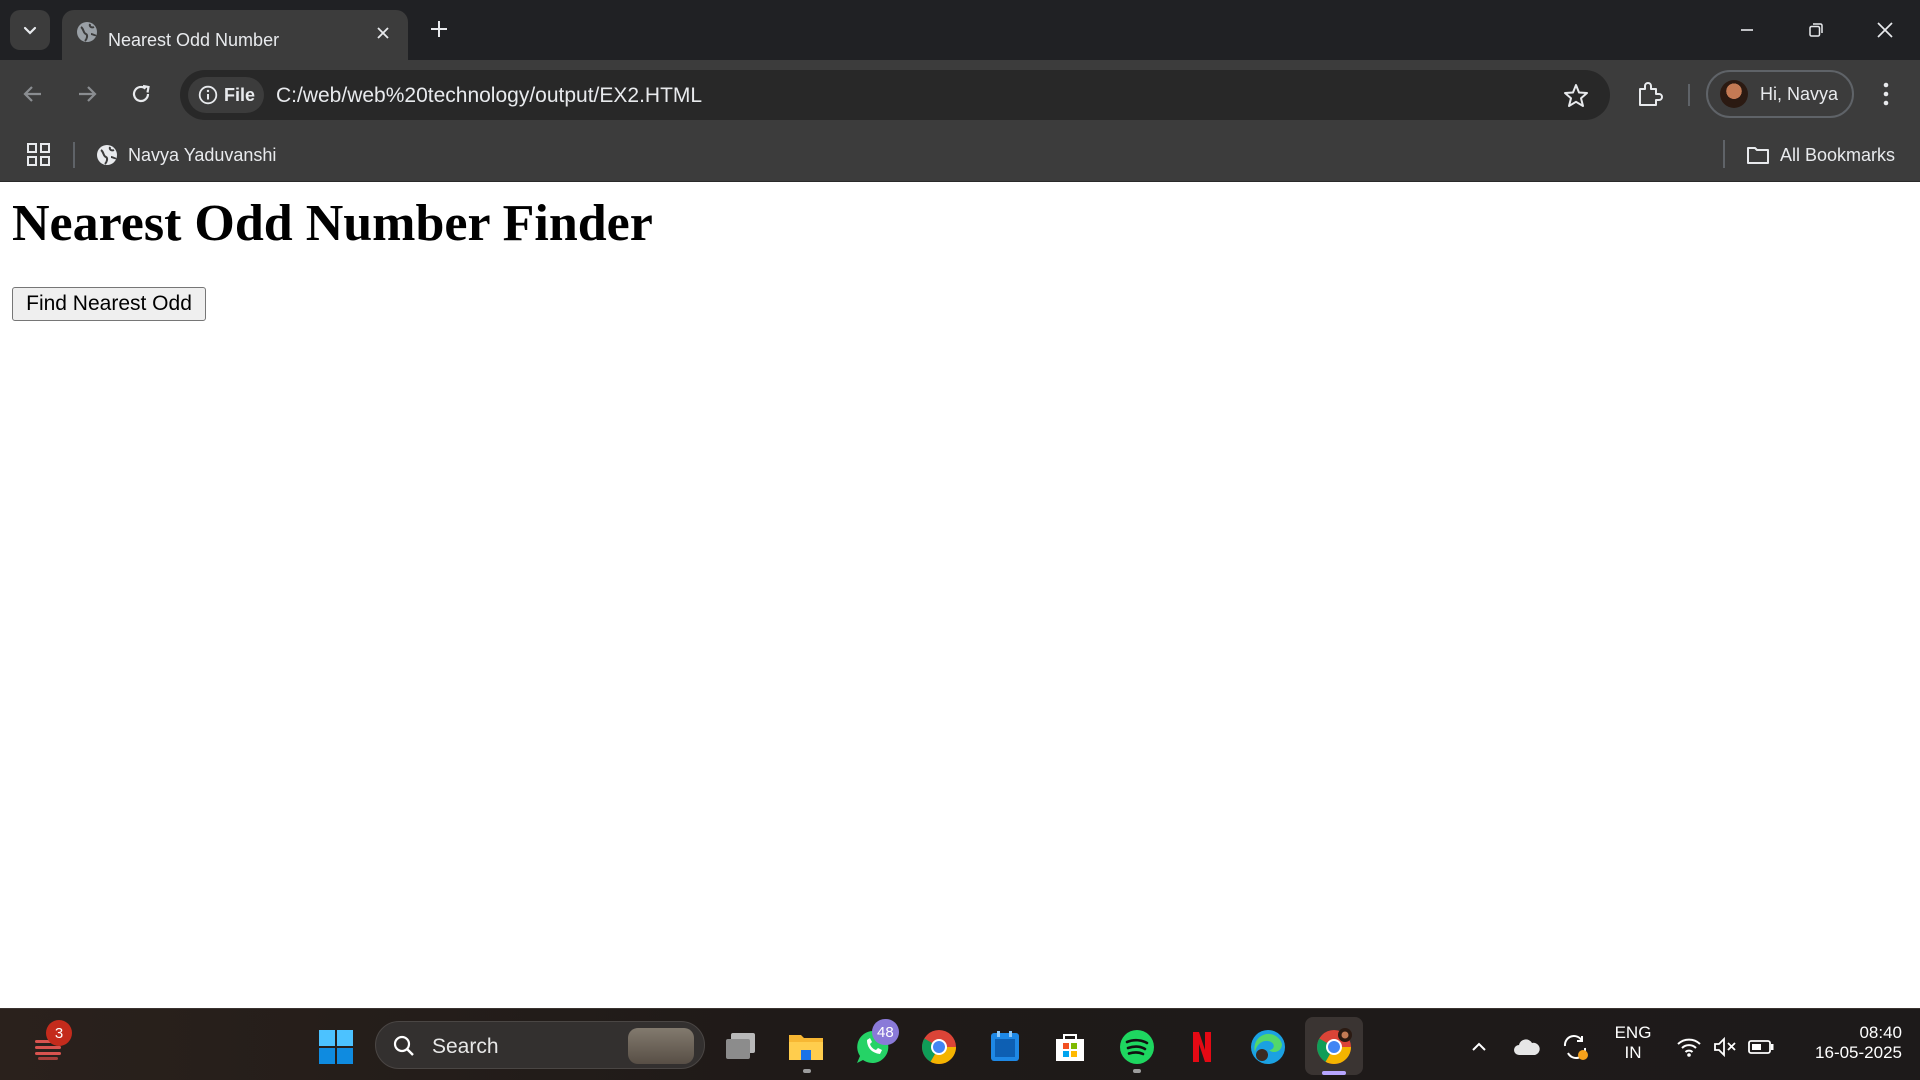 Image resolution: width=1920 pixels, height=1080 pixels. I want to click on restore-icon, so click(1816, 30).